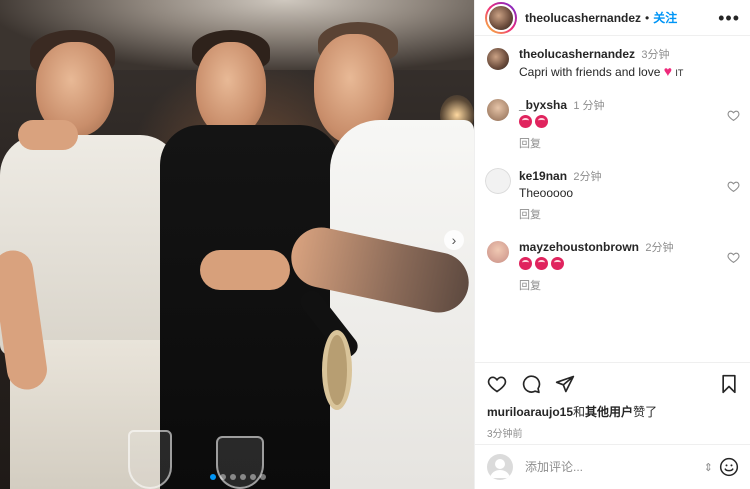  I want to click on share-send-icon, so click(565, 384).